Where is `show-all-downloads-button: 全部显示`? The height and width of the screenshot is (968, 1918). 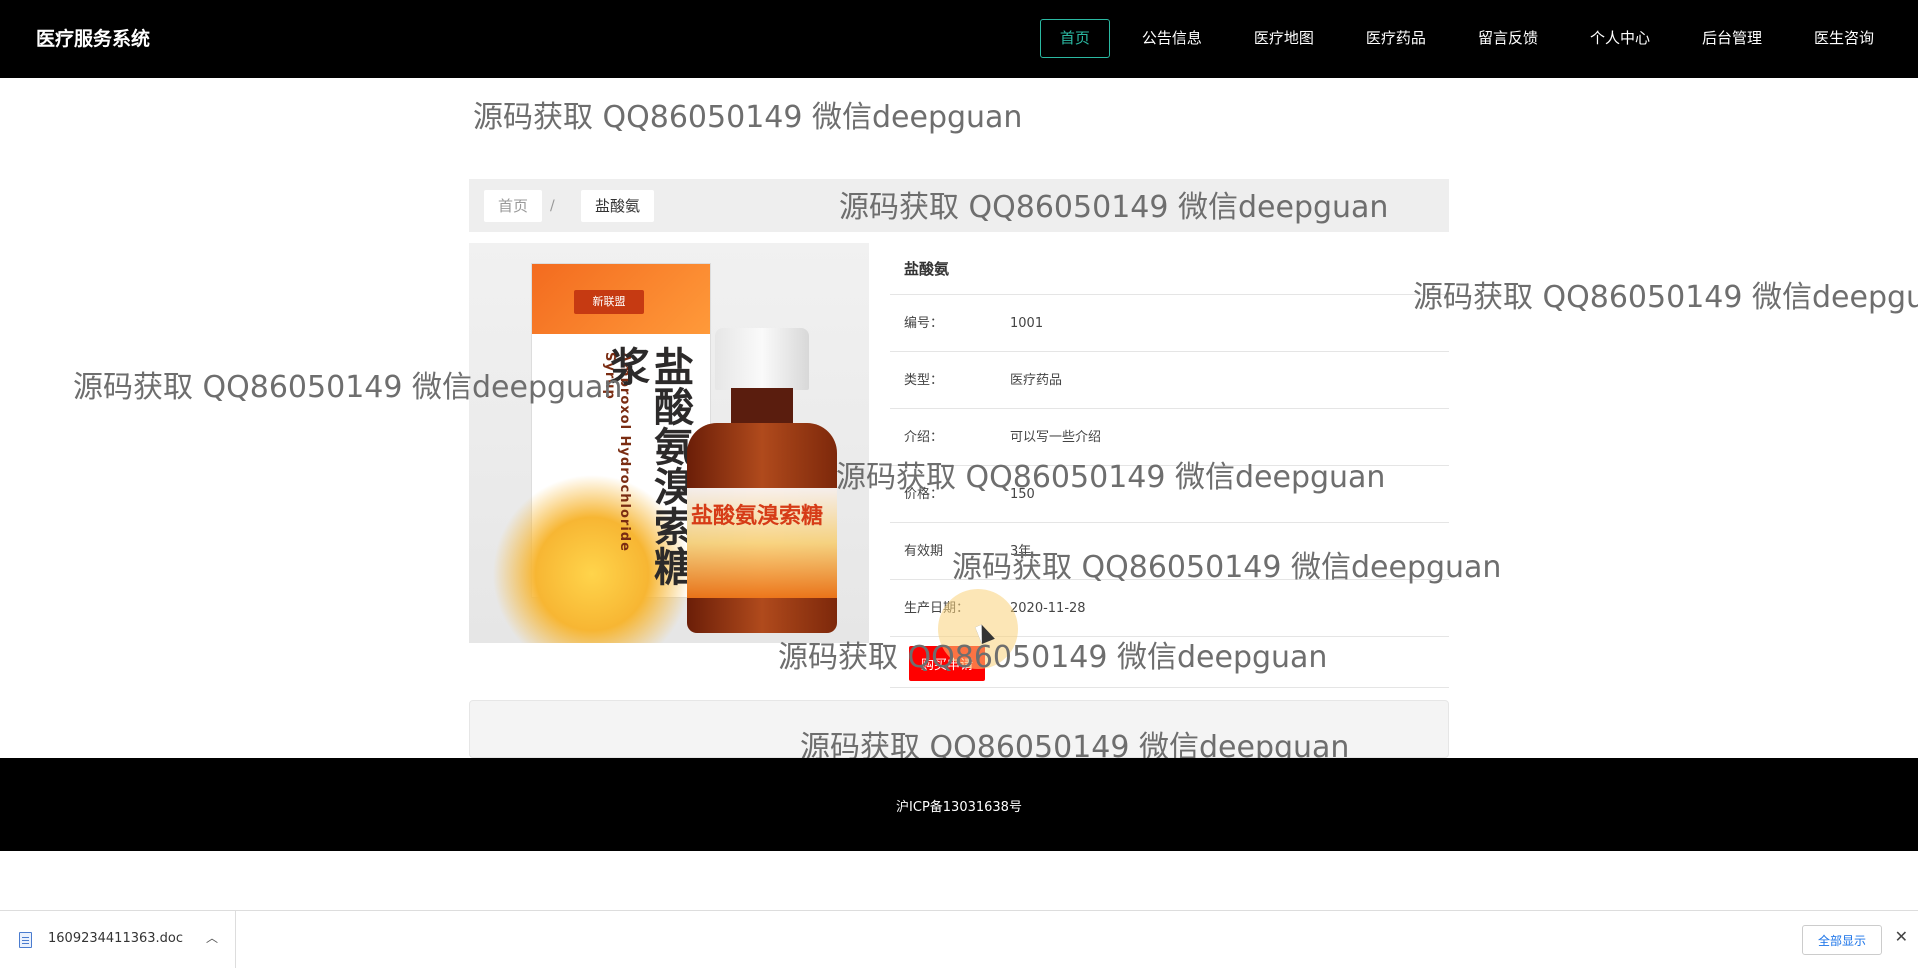
show-all-downloads-button: 全部显示 is located at coordinates (1842, 940).